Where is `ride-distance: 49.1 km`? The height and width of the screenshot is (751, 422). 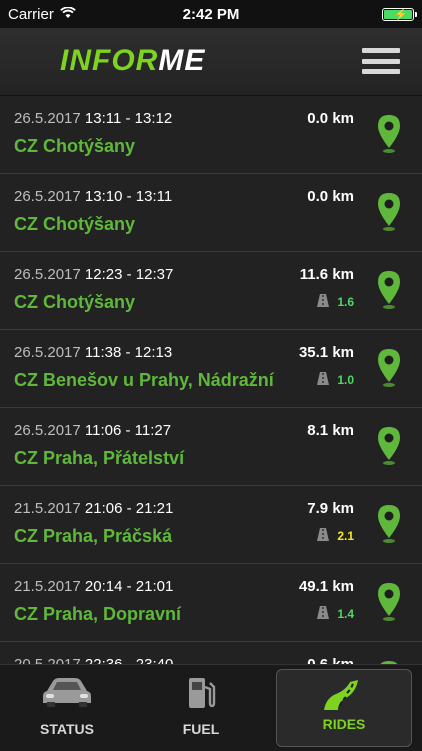
ride-distance: 49.1 km is located at coordinates (326, 586).